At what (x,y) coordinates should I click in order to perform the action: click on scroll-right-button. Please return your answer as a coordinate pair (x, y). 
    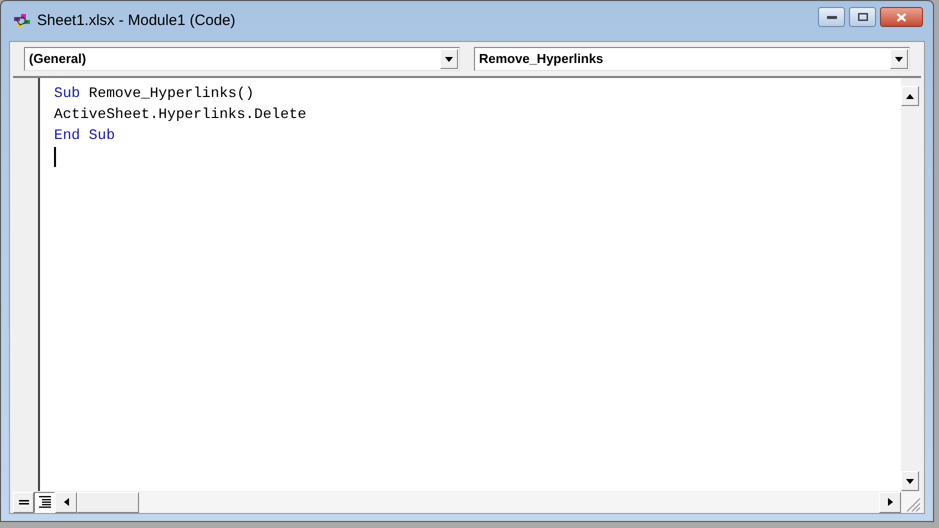
    Looking at the image, I should click on (890, 502).